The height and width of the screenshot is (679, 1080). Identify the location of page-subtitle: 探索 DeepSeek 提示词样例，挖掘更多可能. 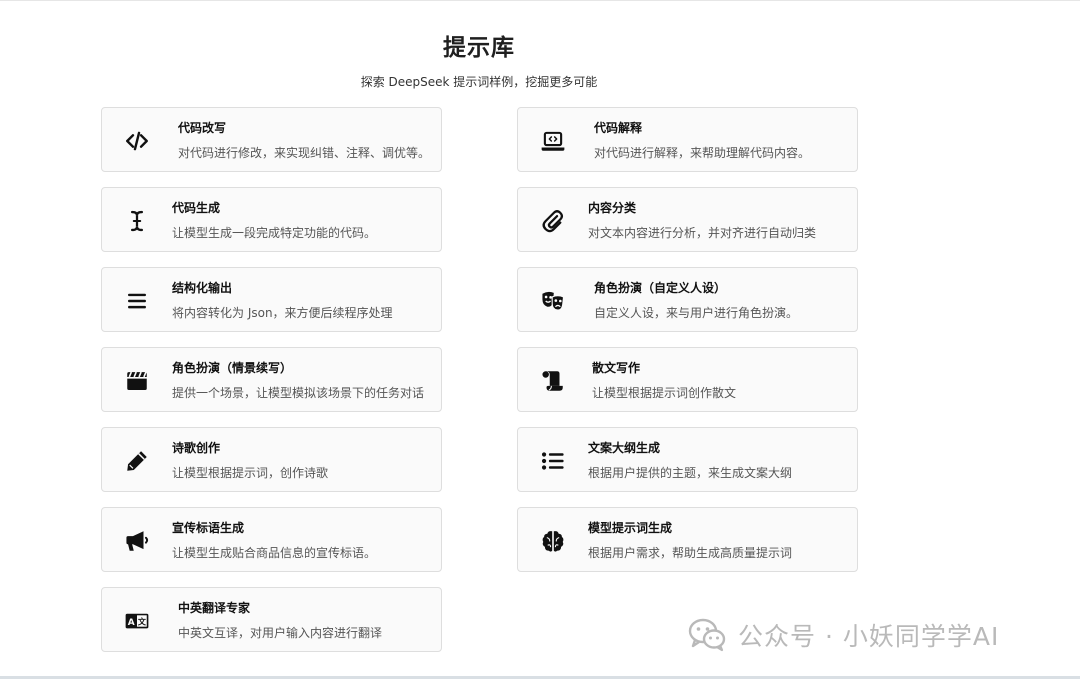
(479, 82).